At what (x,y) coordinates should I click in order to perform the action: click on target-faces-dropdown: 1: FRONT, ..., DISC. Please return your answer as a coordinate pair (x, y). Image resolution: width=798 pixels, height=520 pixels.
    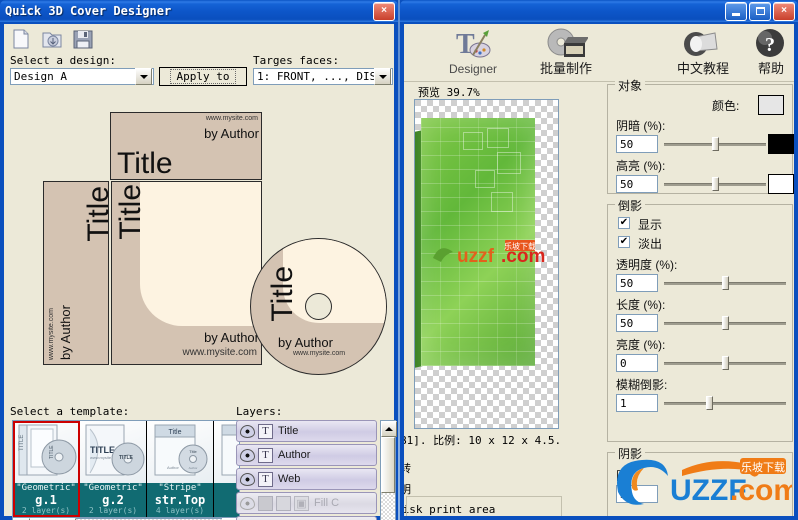
    Looking at the image, I should click on (323, 76).